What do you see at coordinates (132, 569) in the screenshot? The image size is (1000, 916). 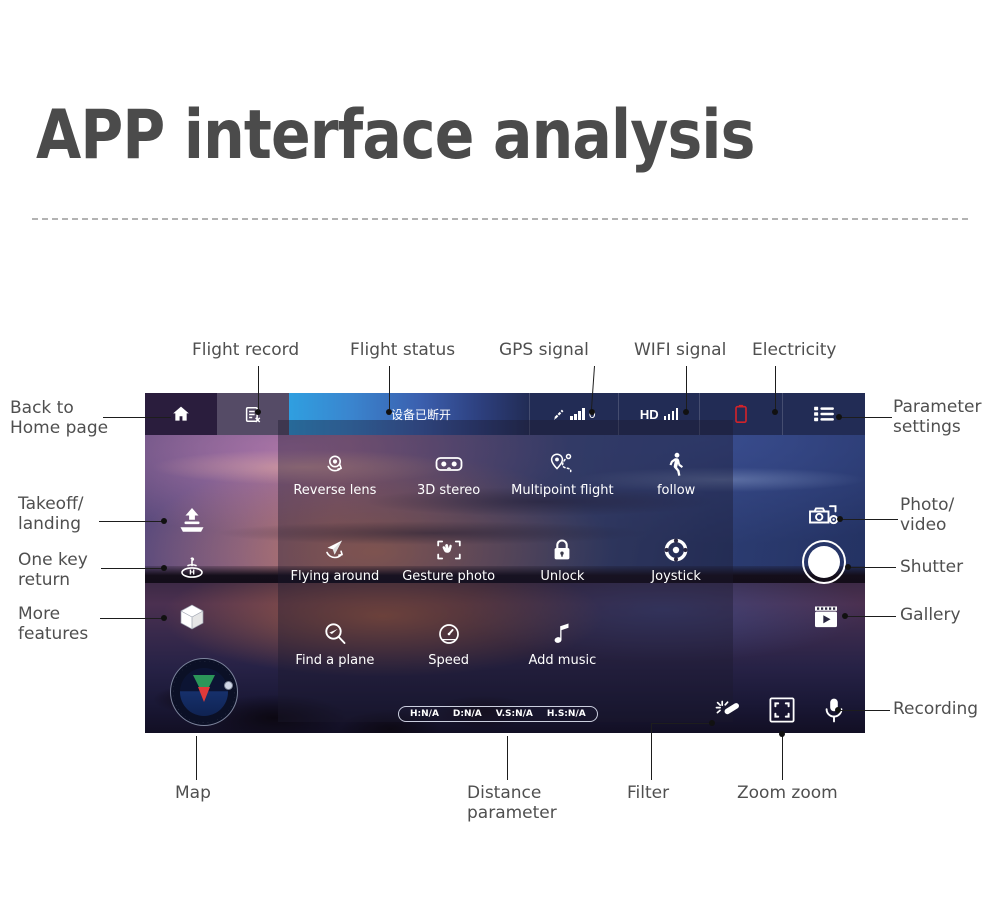 I see `leader-one-key-return` at bounding box center [132, 569].